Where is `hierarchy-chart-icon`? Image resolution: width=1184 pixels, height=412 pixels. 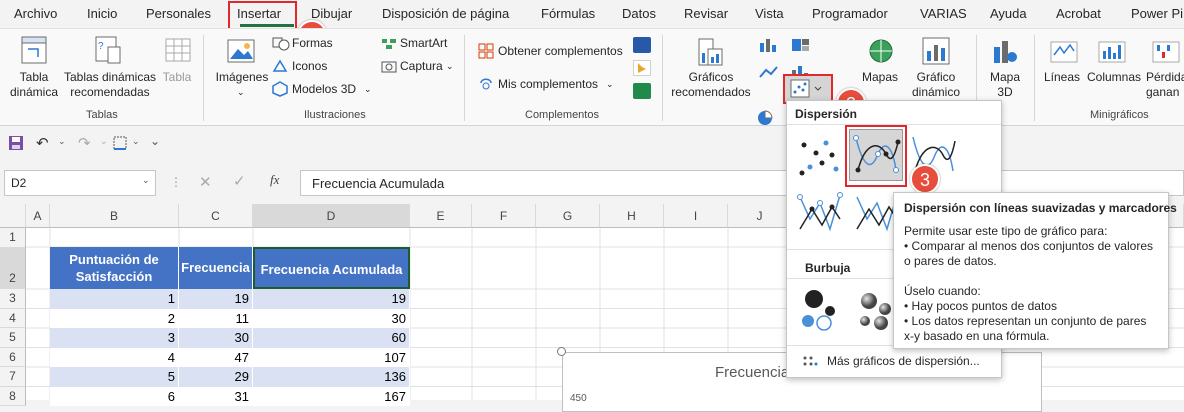
hierarchy-chart-icon is located at coordinates (801, 45).